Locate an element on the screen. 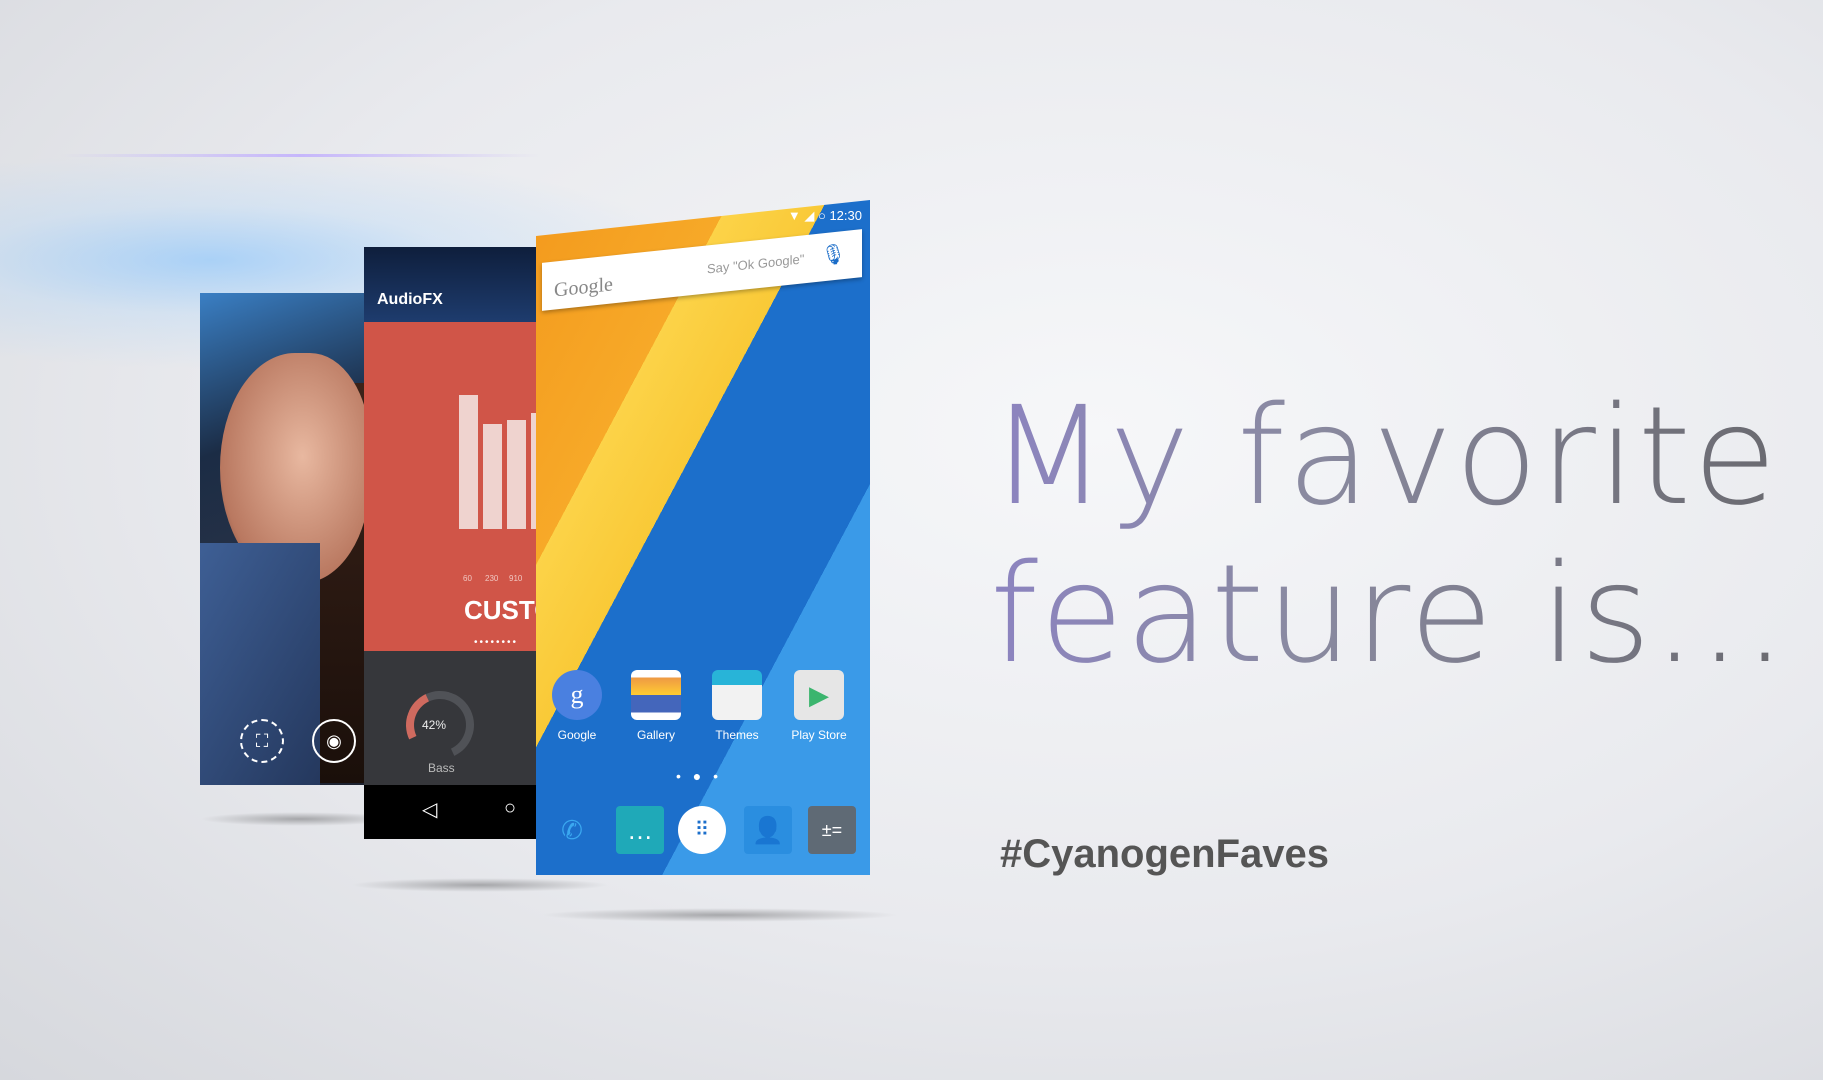 Image resolution: width=1823 pixels, height=1080 pixels. freq-label: 60 is located at coordinates (467, 578).